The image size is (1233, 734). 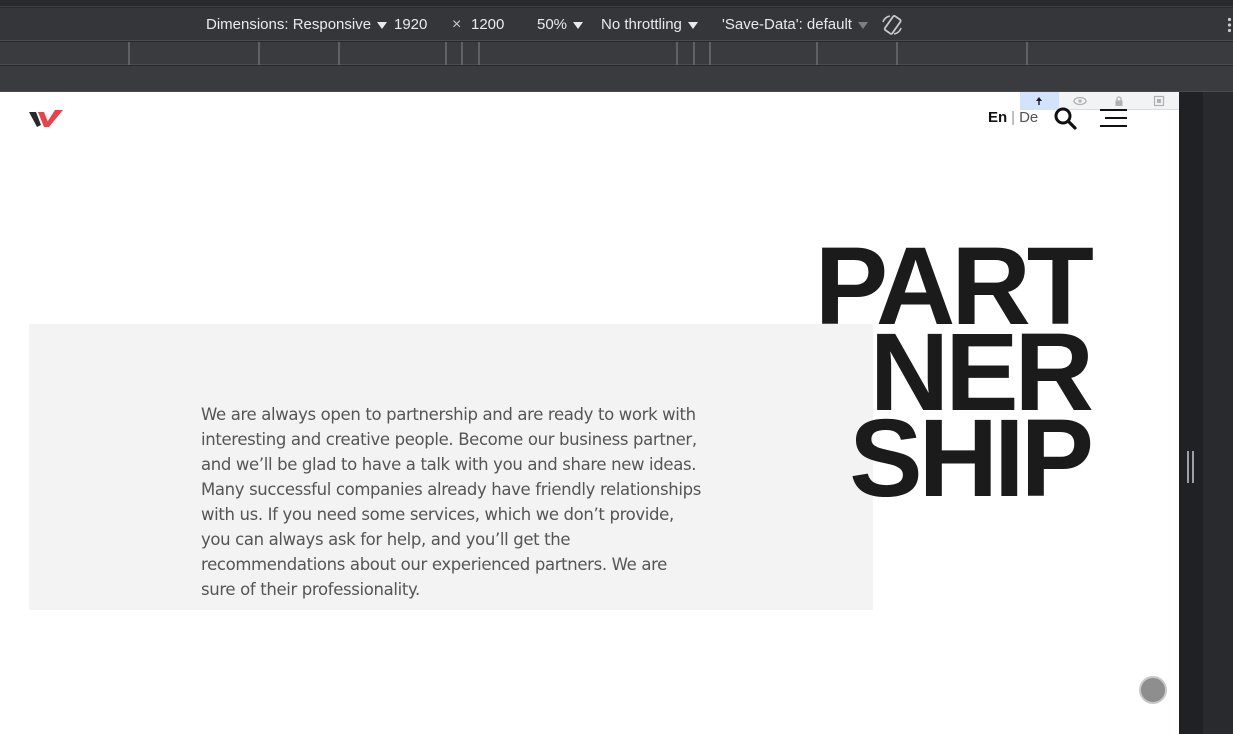 I want to click on lock-icon, so click(x=1119, y=101).